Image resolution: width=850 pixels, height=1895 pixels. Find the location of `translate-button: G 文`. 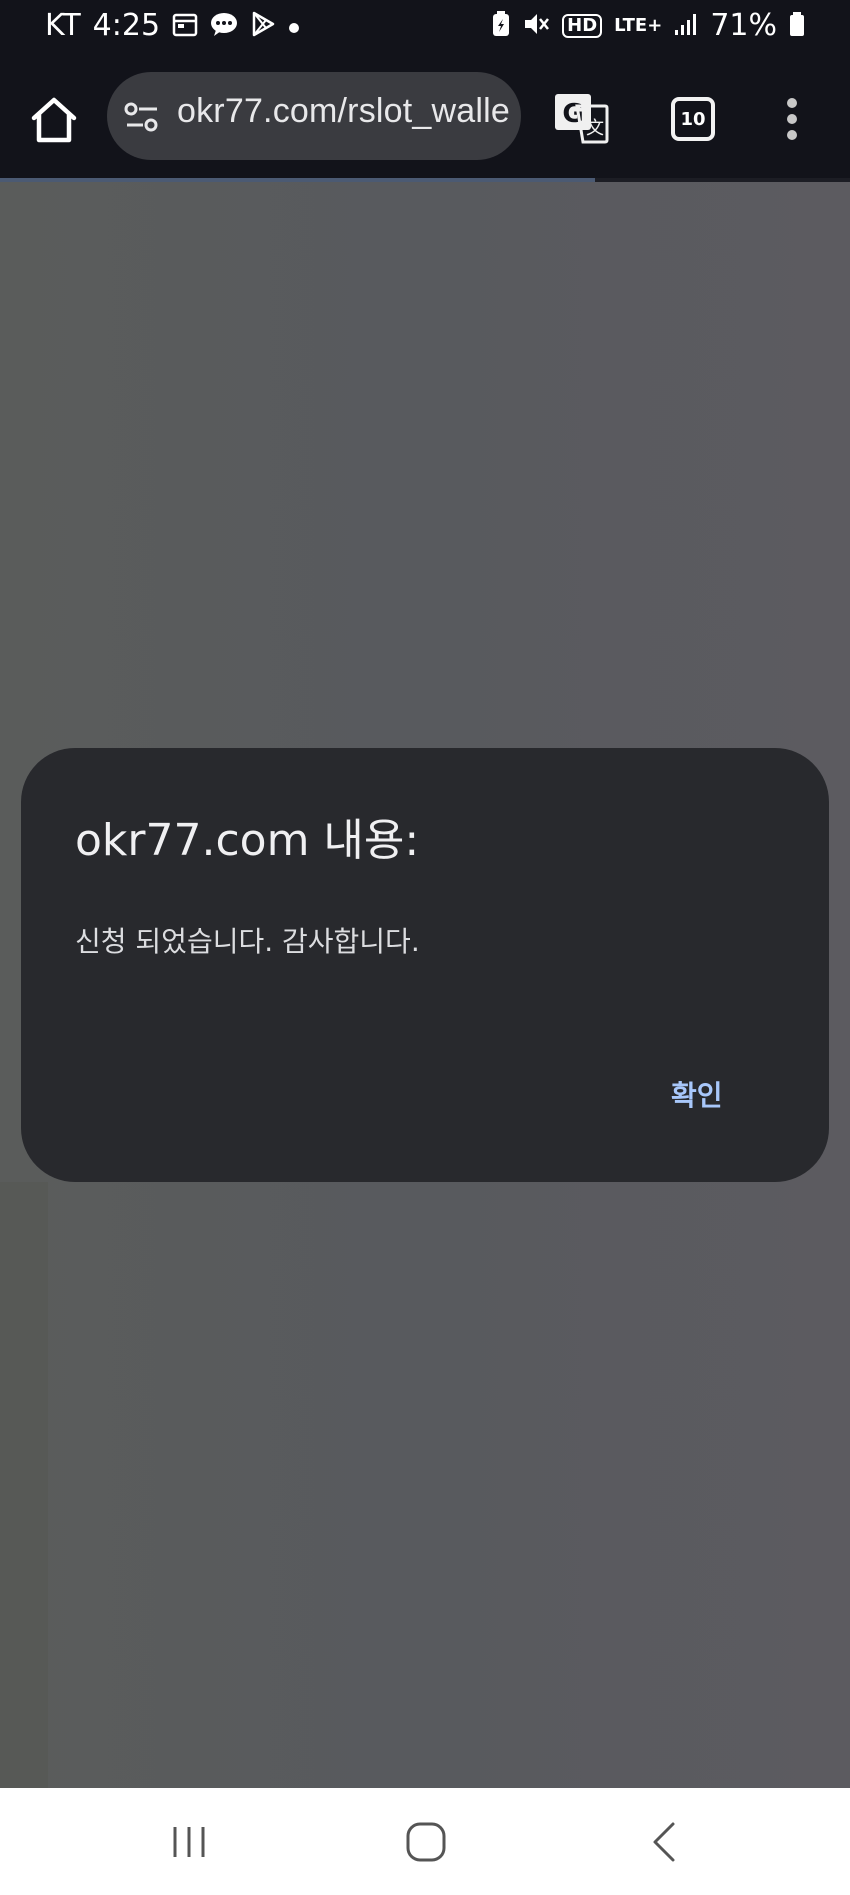

translate-button: G 文 is located at coordinates (581, 118).